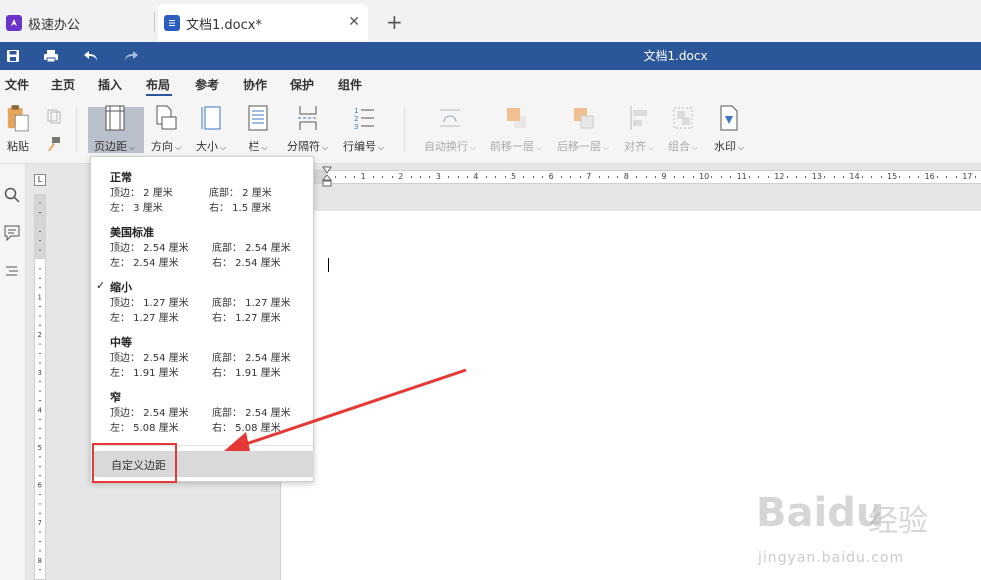  What do you see at coordinates (820, 513) in the screenshot?
I see `watermark-main-text: Baidu` at bounding box center [820, 513].